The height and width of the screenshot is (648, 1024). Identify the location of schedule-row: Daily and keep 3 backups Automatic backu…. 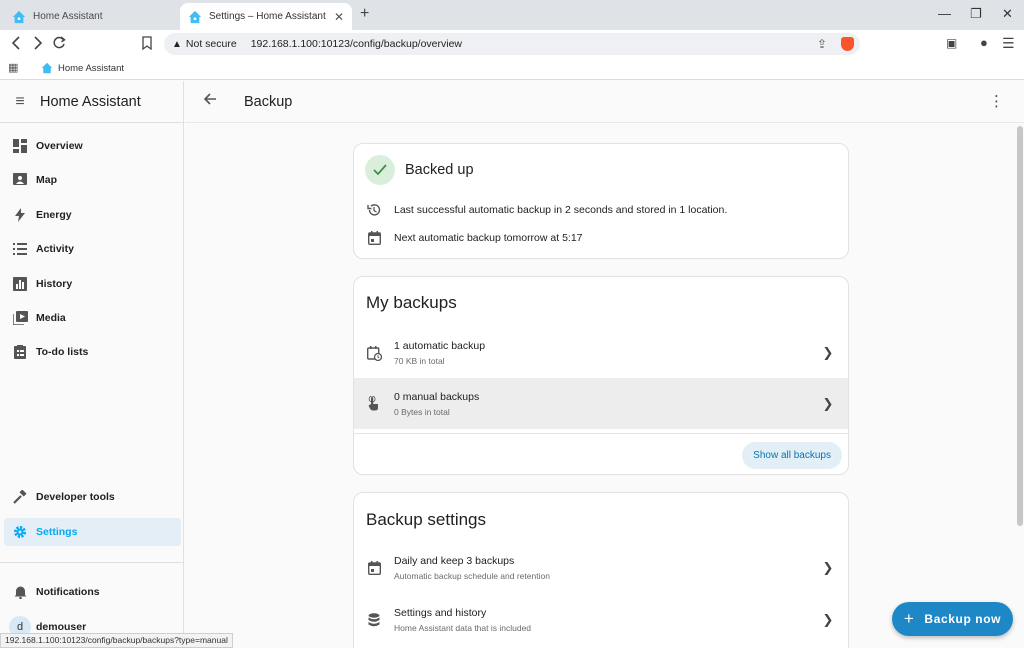
(601, 568).